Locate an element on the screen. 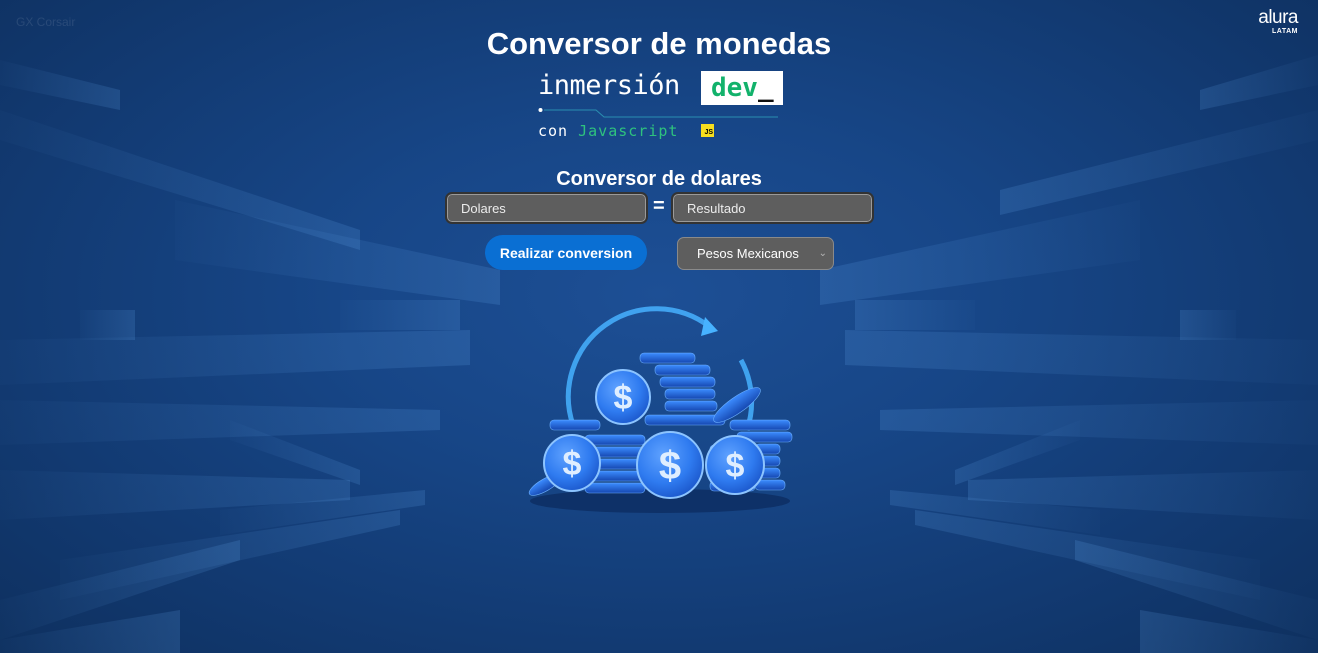 Image resolution: width=1318 pixels, height=653 pixels. dolares-input is located at coordinates (546, 208).